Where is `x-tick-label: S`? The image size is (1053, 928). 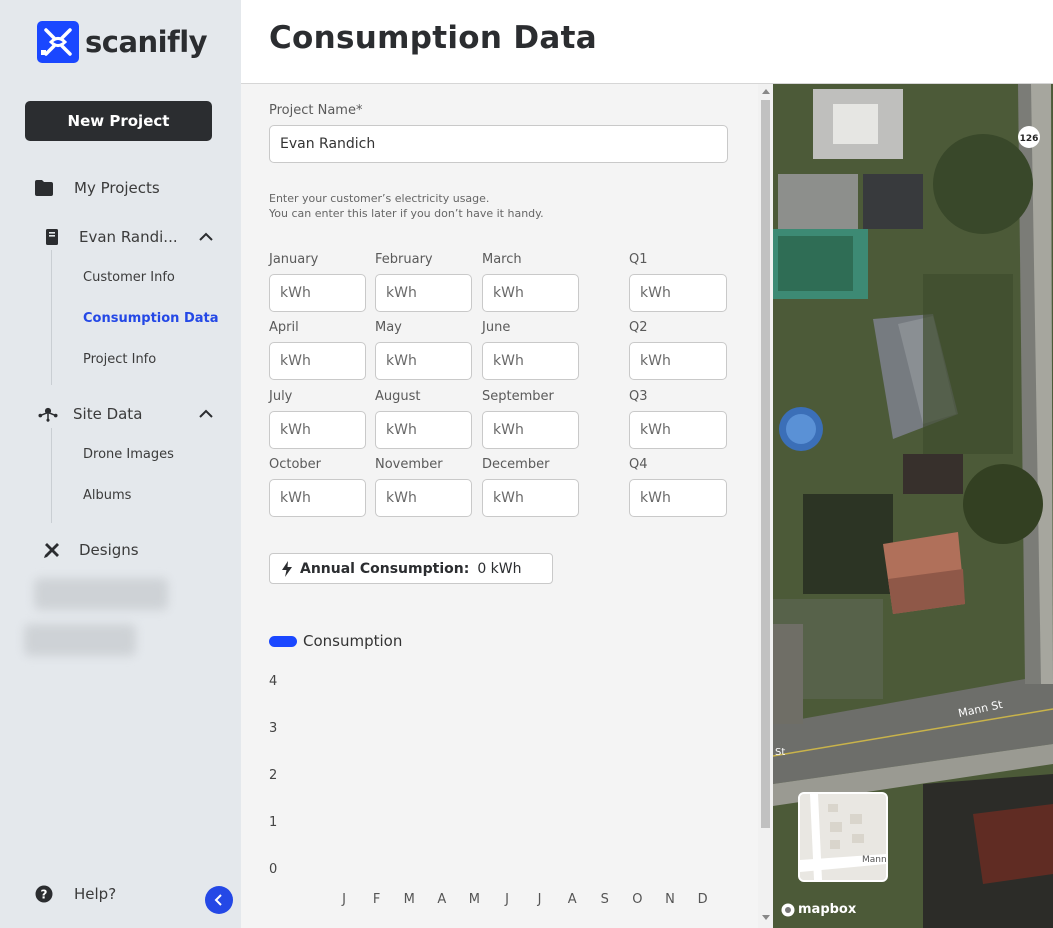 x-tick-label: S is located at coordinates (604, 899).